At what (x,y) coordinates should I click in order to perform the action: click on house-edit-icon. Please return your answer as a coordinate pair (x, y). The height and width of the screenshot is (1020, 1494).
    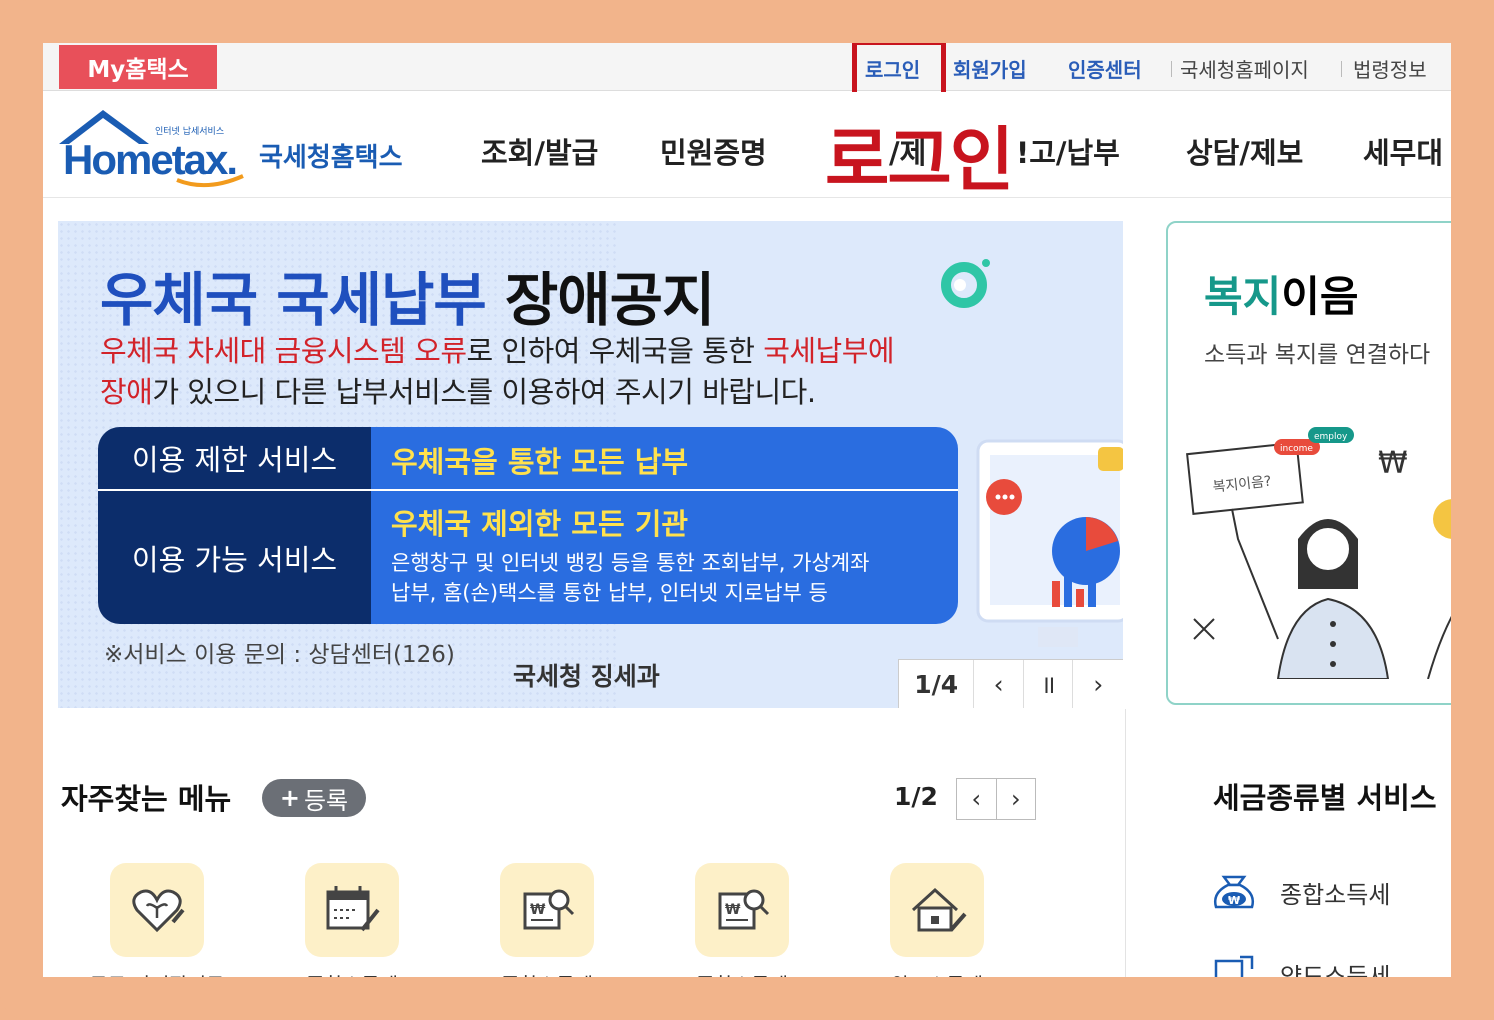
    Looking at the image, I should click on (939, 909).